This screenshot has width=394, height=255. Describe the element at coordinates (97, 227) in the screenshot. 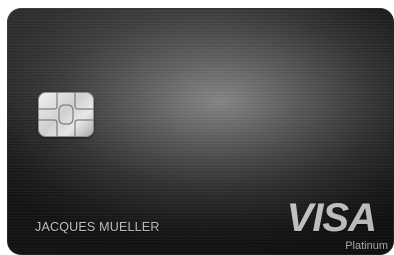

I see `cardholder-name: JACQUES MUELLER` at that location.